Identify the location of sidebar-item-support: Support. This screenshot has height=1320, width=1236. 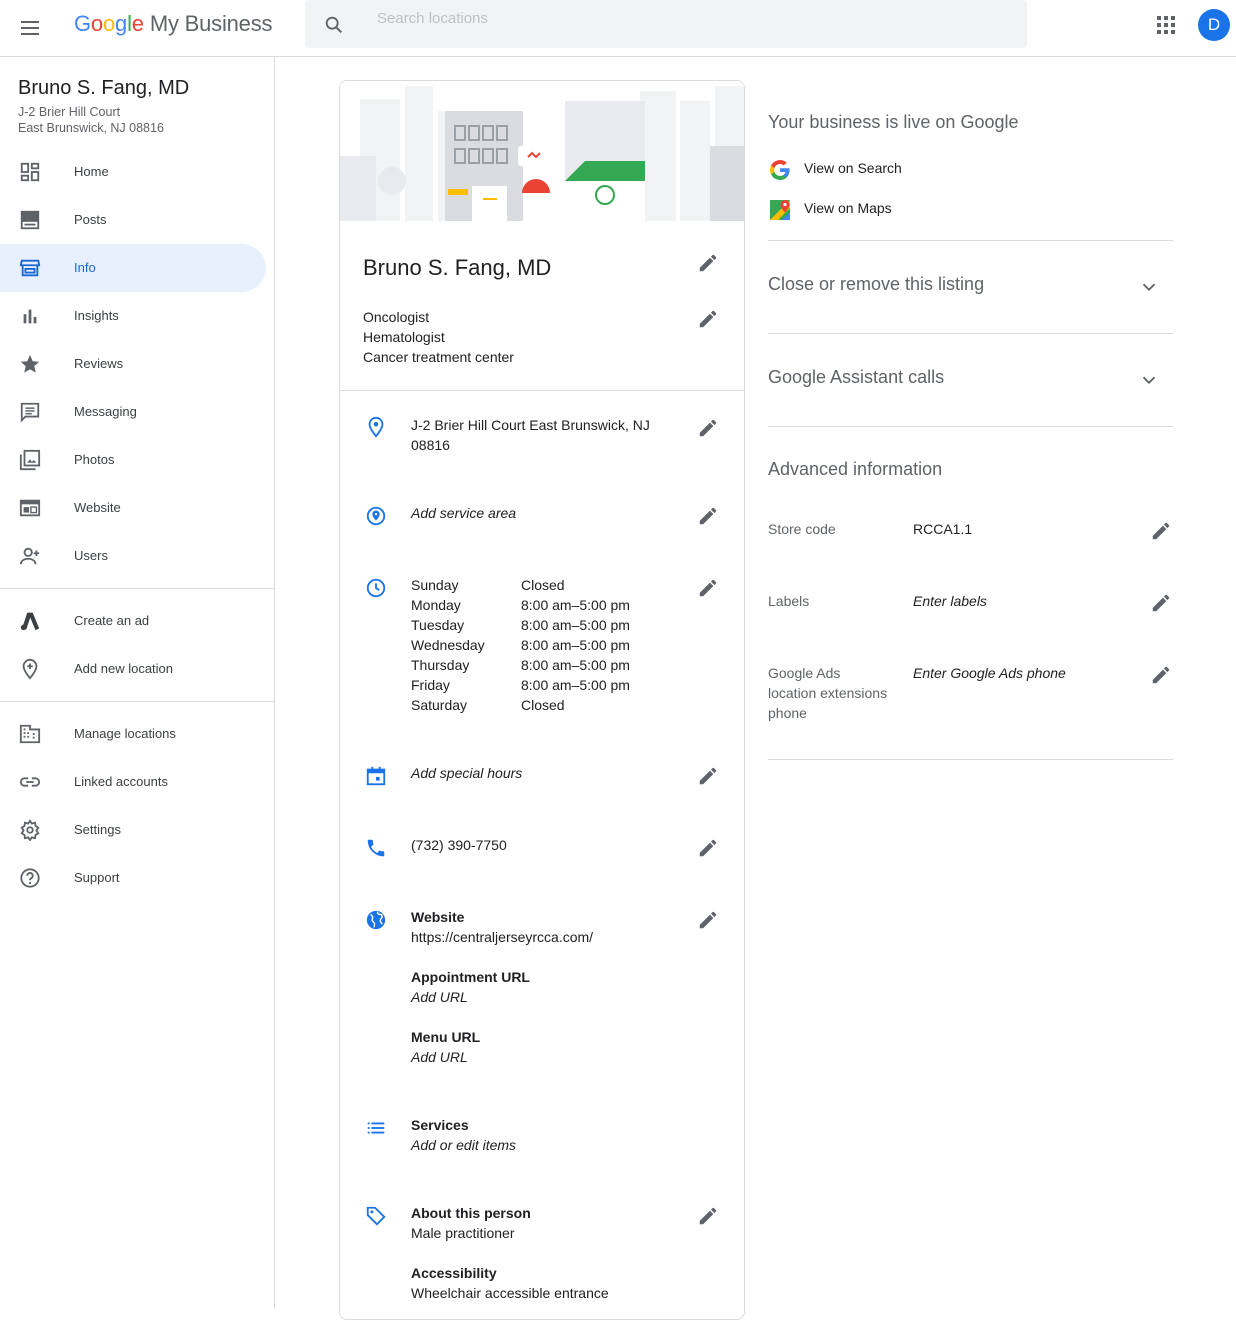
(133, 878).